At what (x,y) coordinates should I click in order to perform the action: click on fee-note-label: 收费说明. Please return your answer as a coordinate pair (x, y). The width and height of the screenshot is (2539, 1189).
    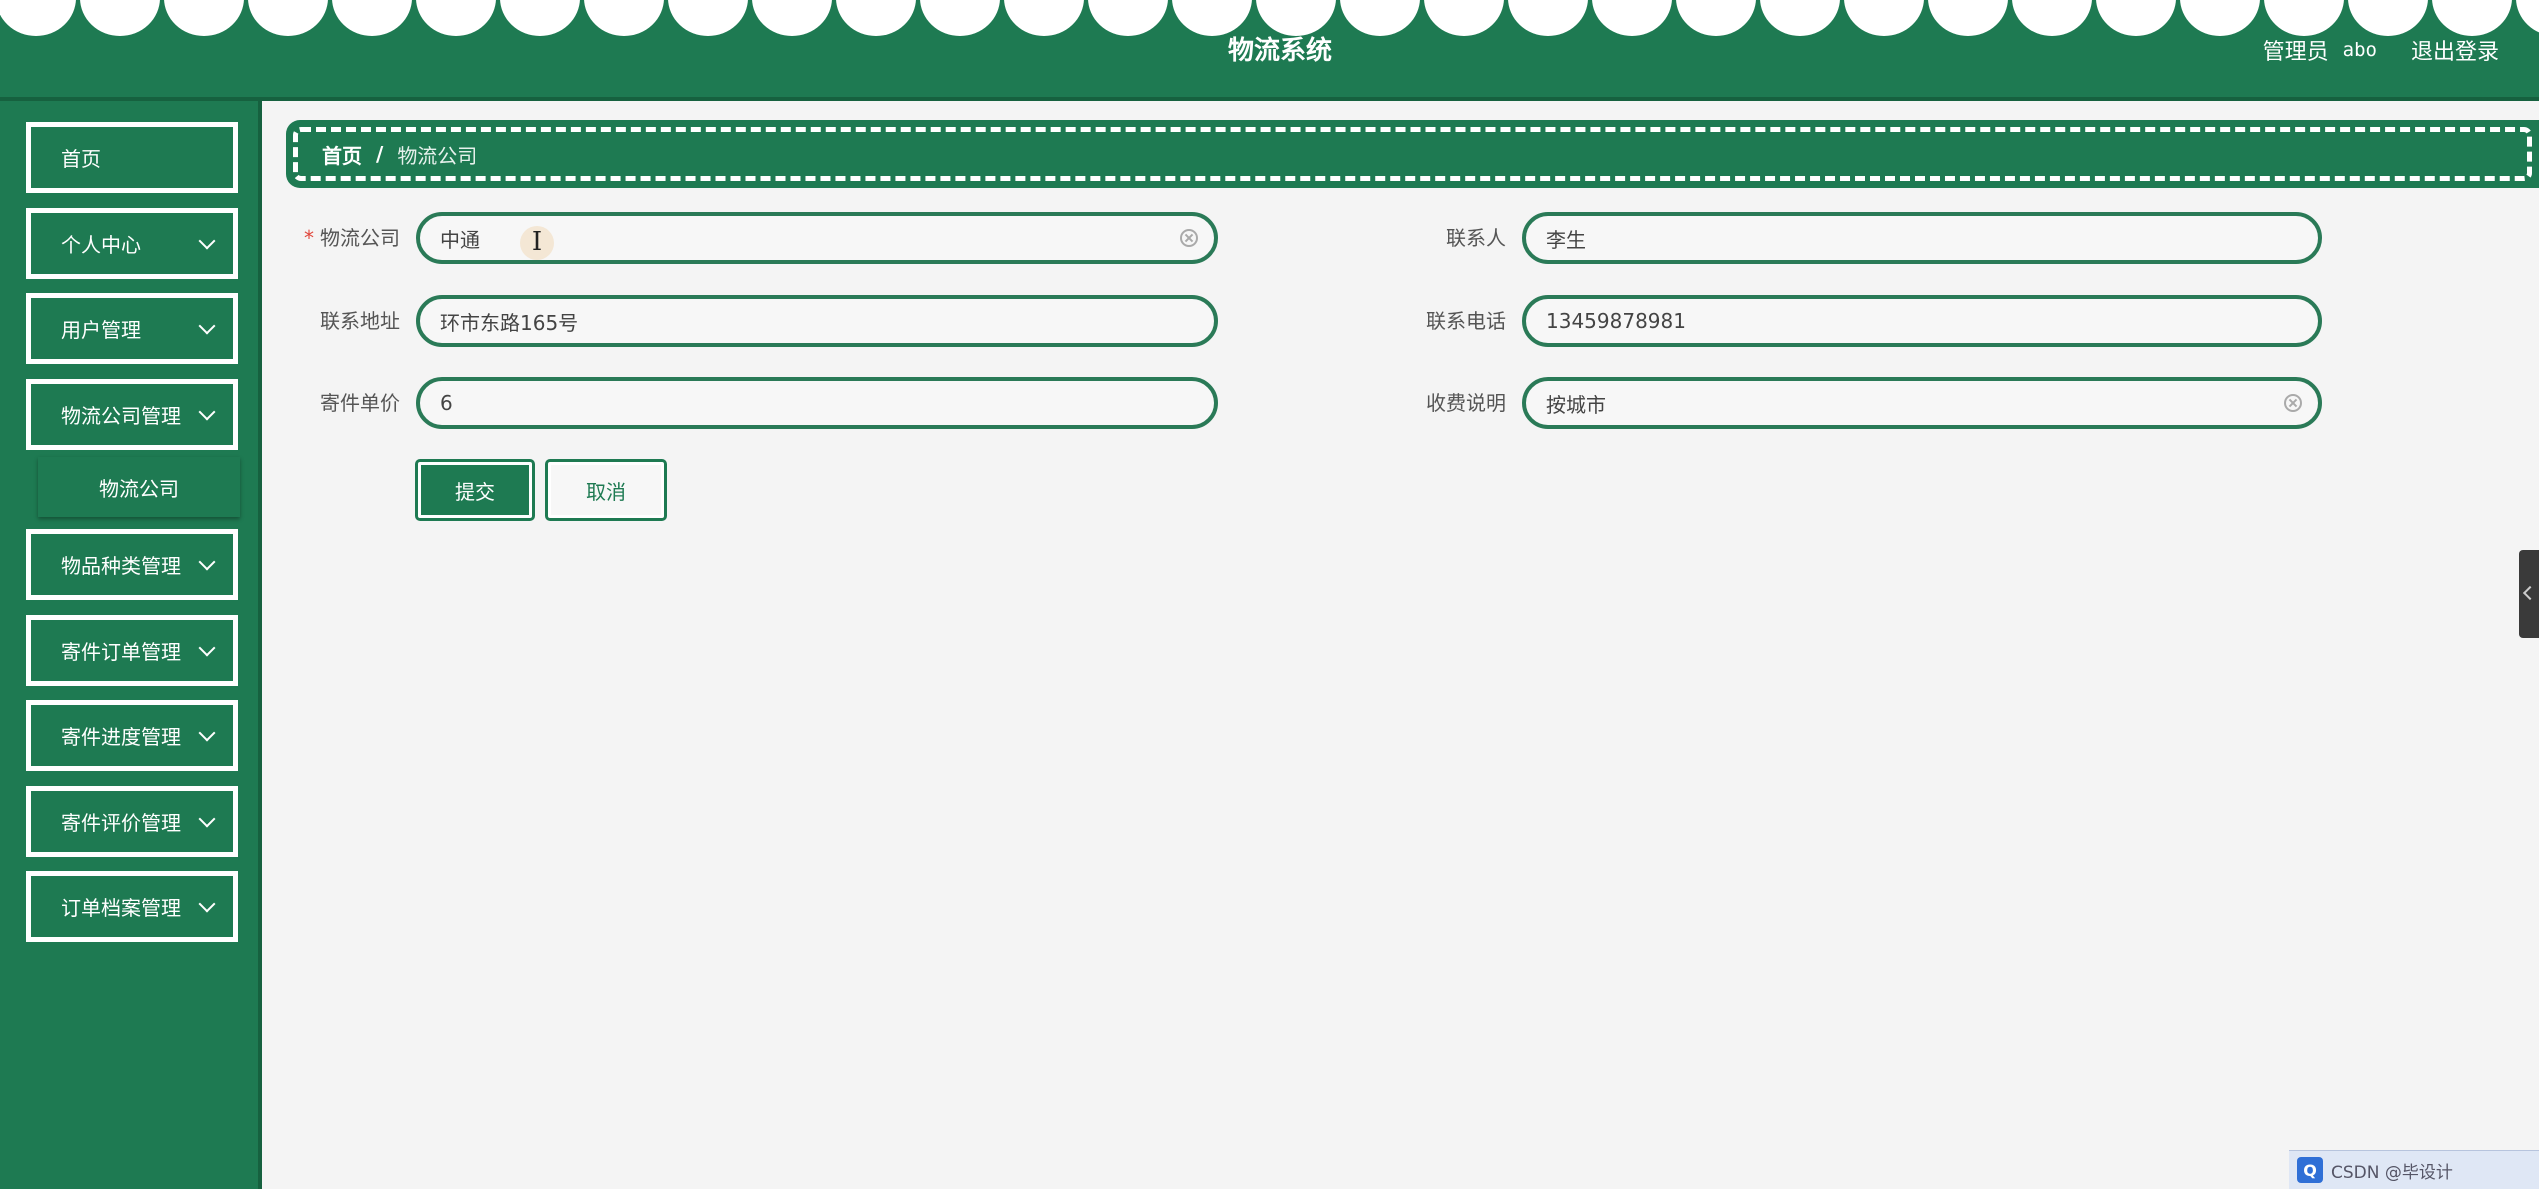
    Looking at the image, I should click on (1466, 403).